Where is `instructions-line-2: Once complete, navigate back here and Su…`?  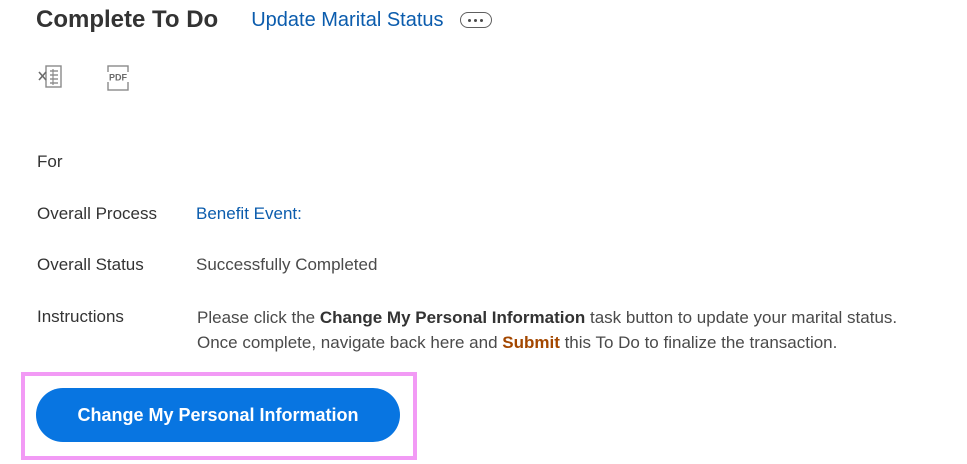 instructions-line-2: Once complete, navigate back here and Su… is located at coordinates (547, 342).